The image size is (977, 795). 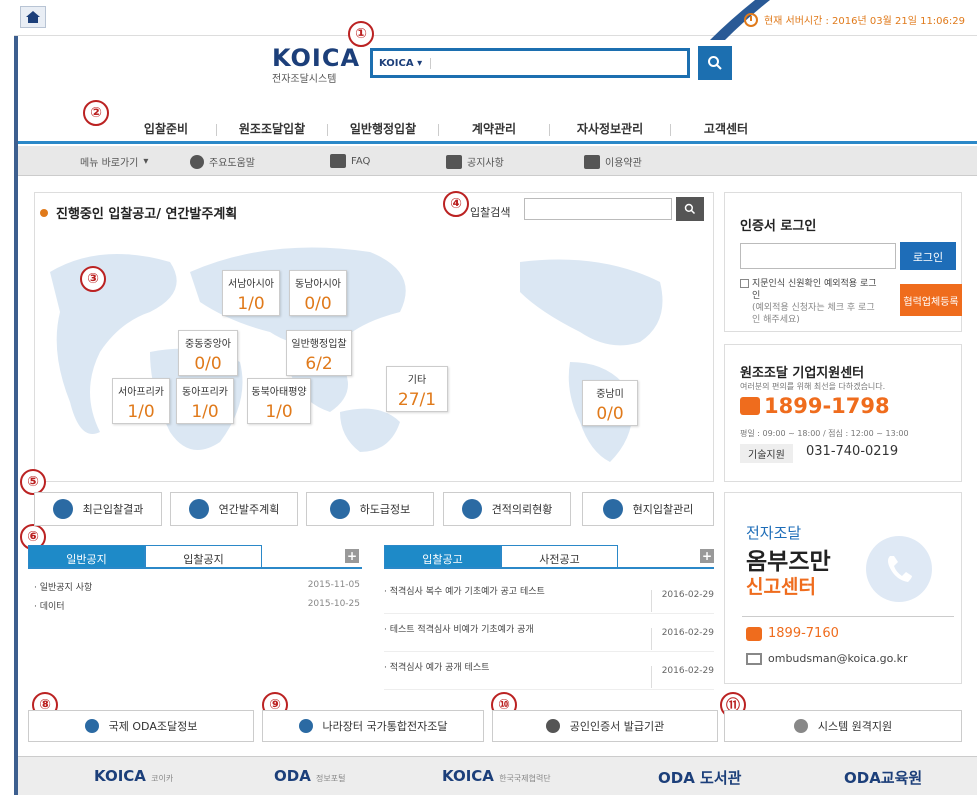 What do you see at coordinates (197, 605) in the screenshot?
I see `list-item: · 데이터 2015-10-25` at bounding box center [197, 605].